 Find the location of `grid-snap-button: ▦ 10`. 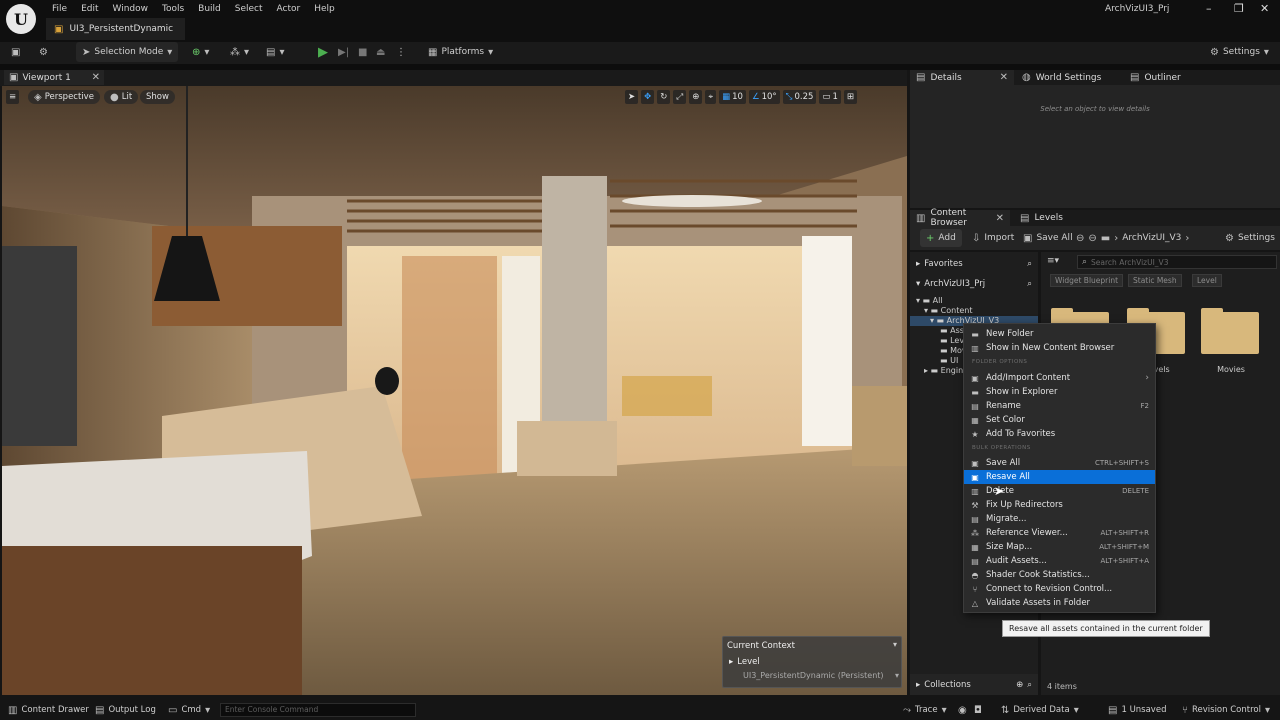

grid-snap-button: ▦ 10 is located at coordinates (732, 97).